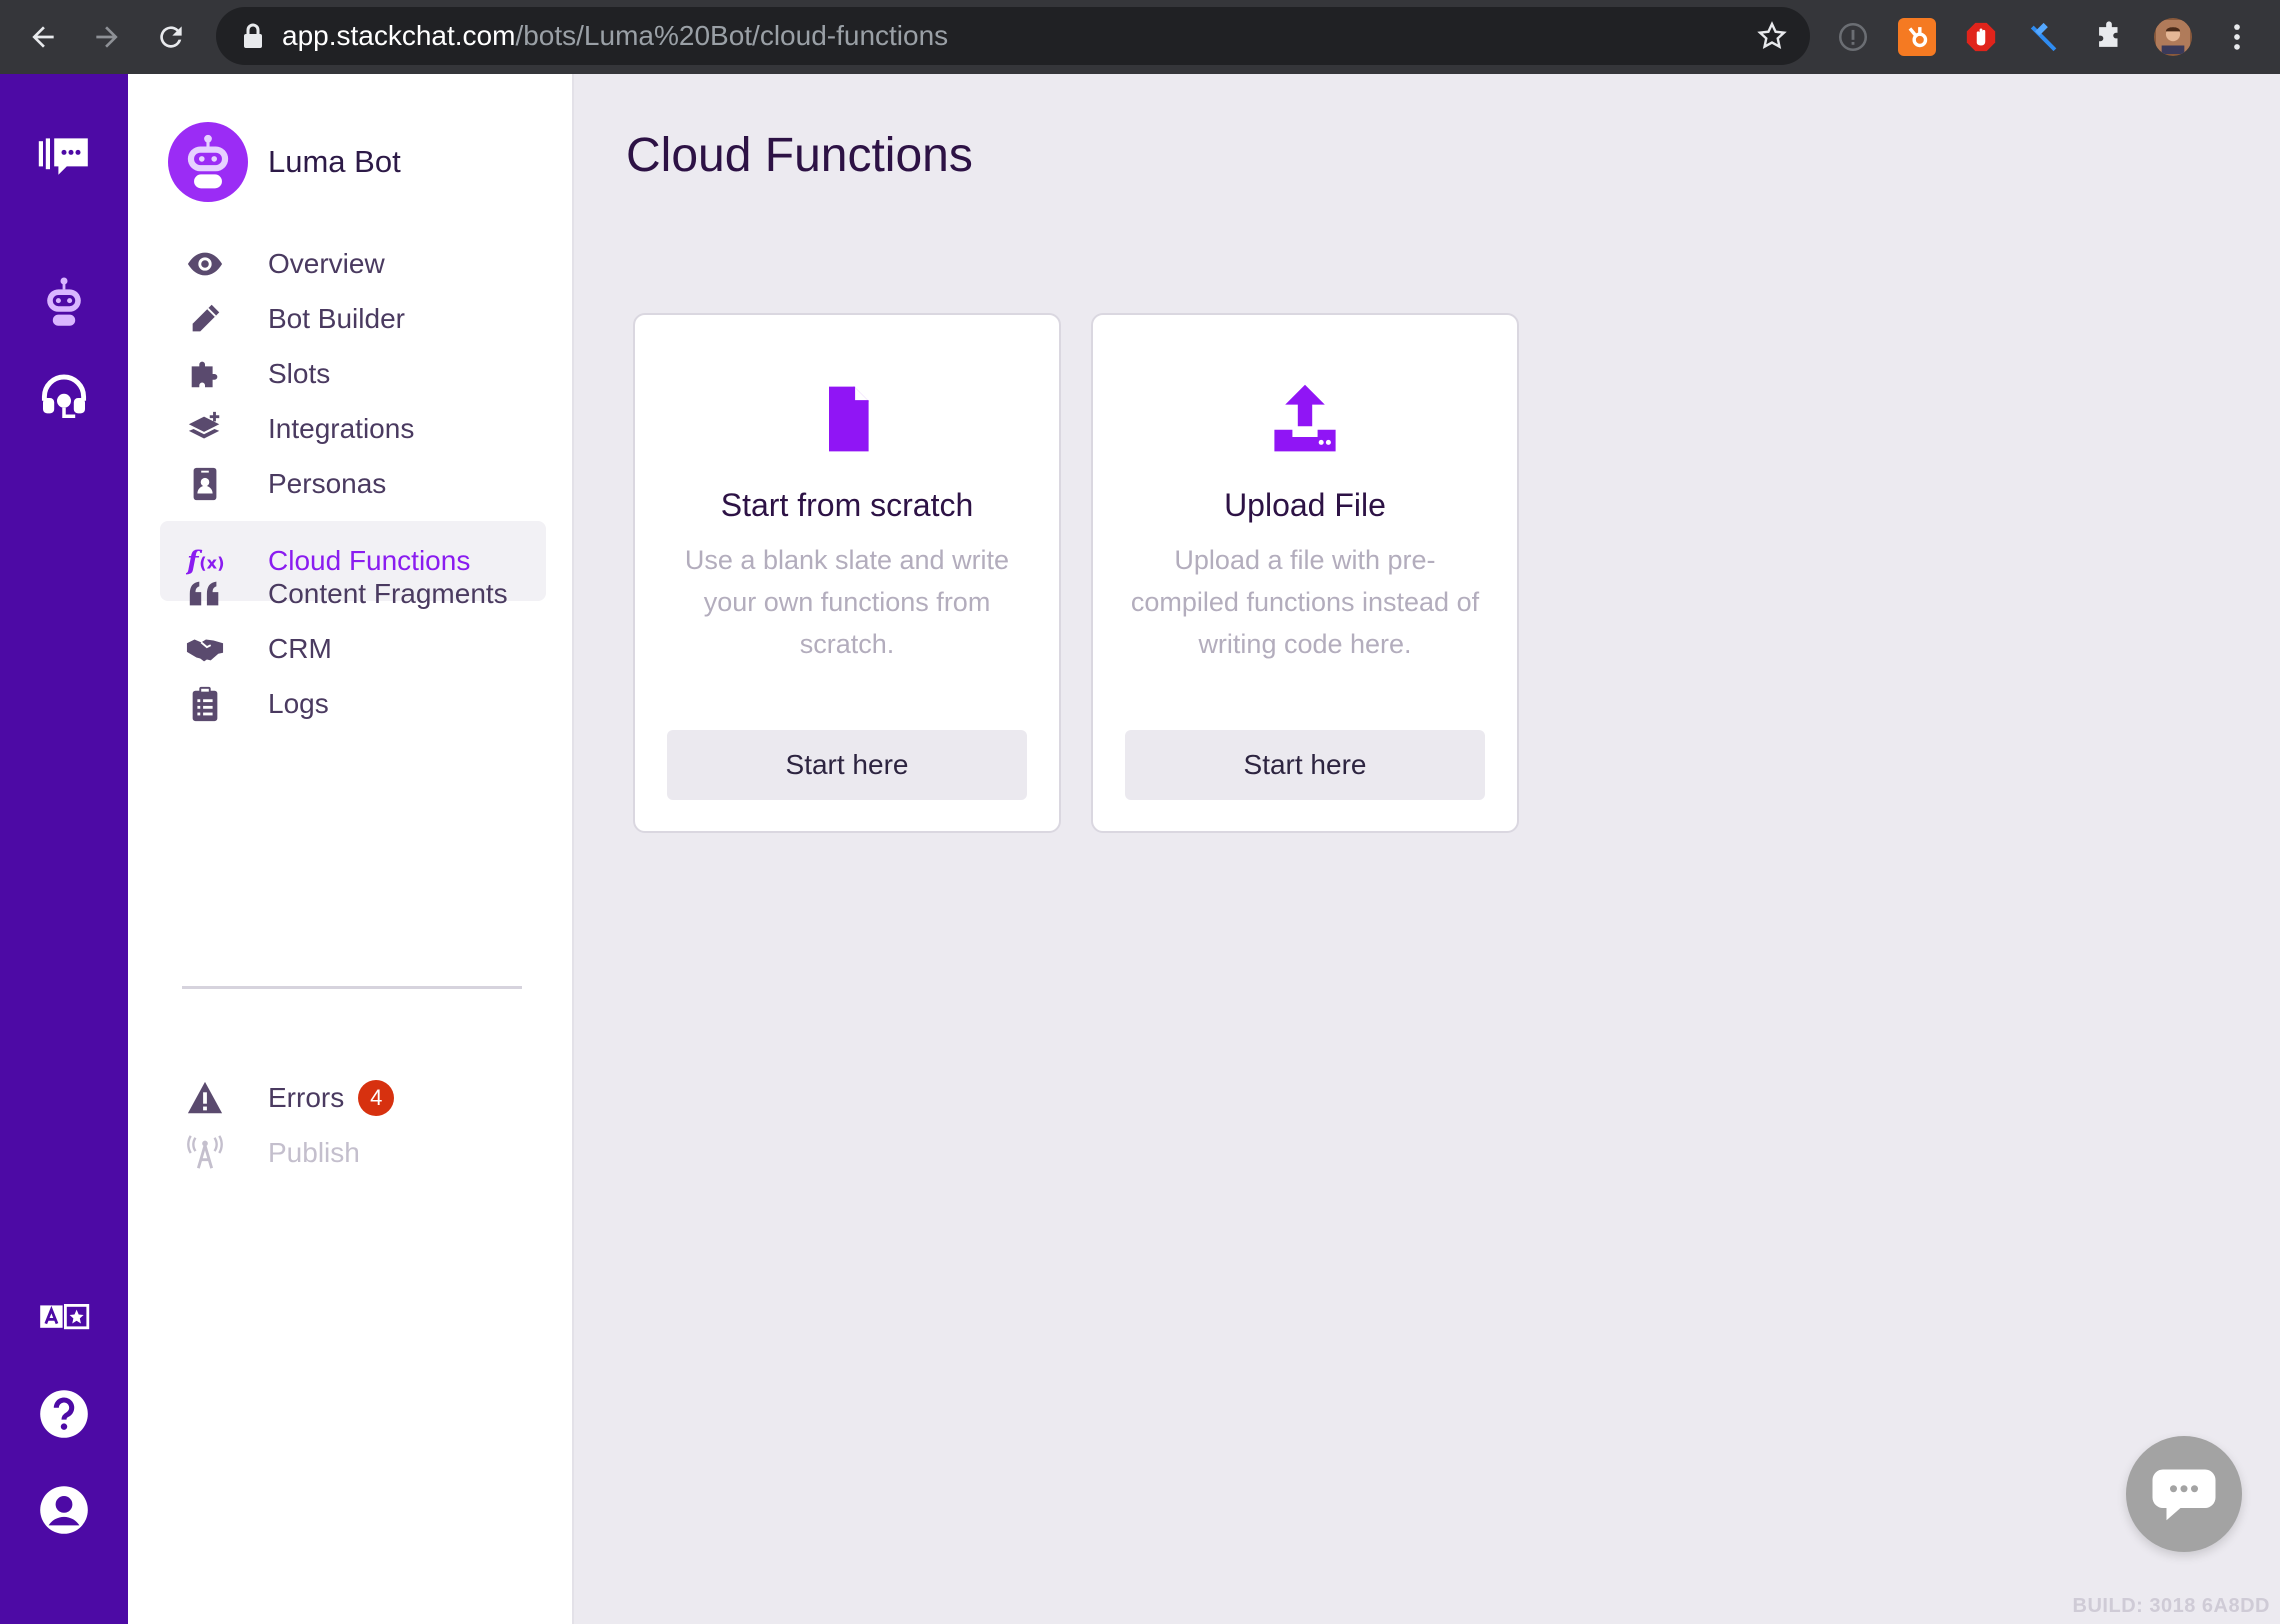 The height and width of the screenshot is (1624, 2280). I want to click on help-icon, so click(64, 1414).